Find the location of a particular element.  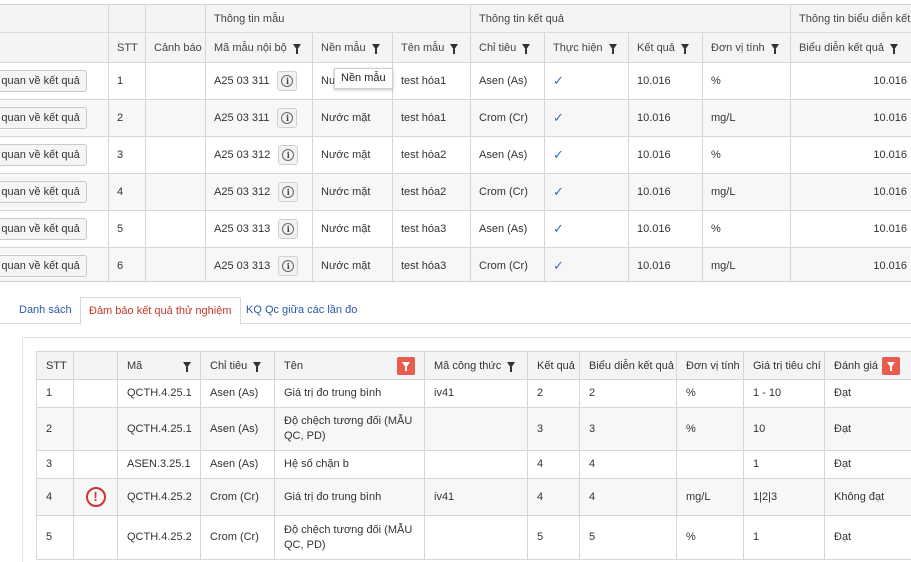

warning-cell: ! is located at coordinates (95, 497).